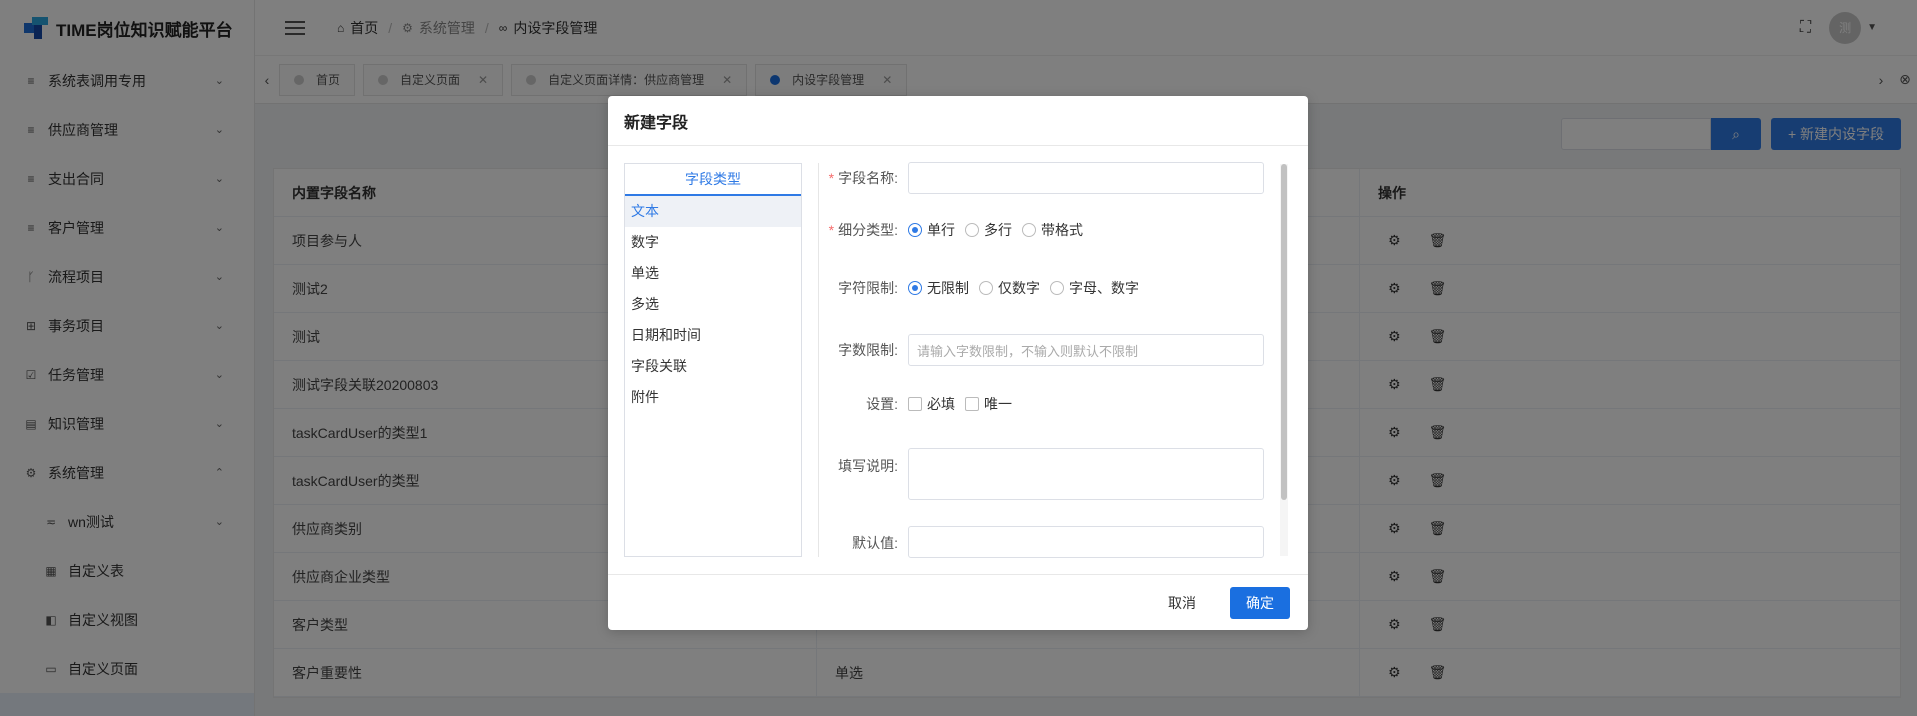 The image size is (1917, 716). What do you see at coordinates (931, 230) in the screenshot?
I see `subtype-radio-single-line: 单行` at bounding box center [931, 230].